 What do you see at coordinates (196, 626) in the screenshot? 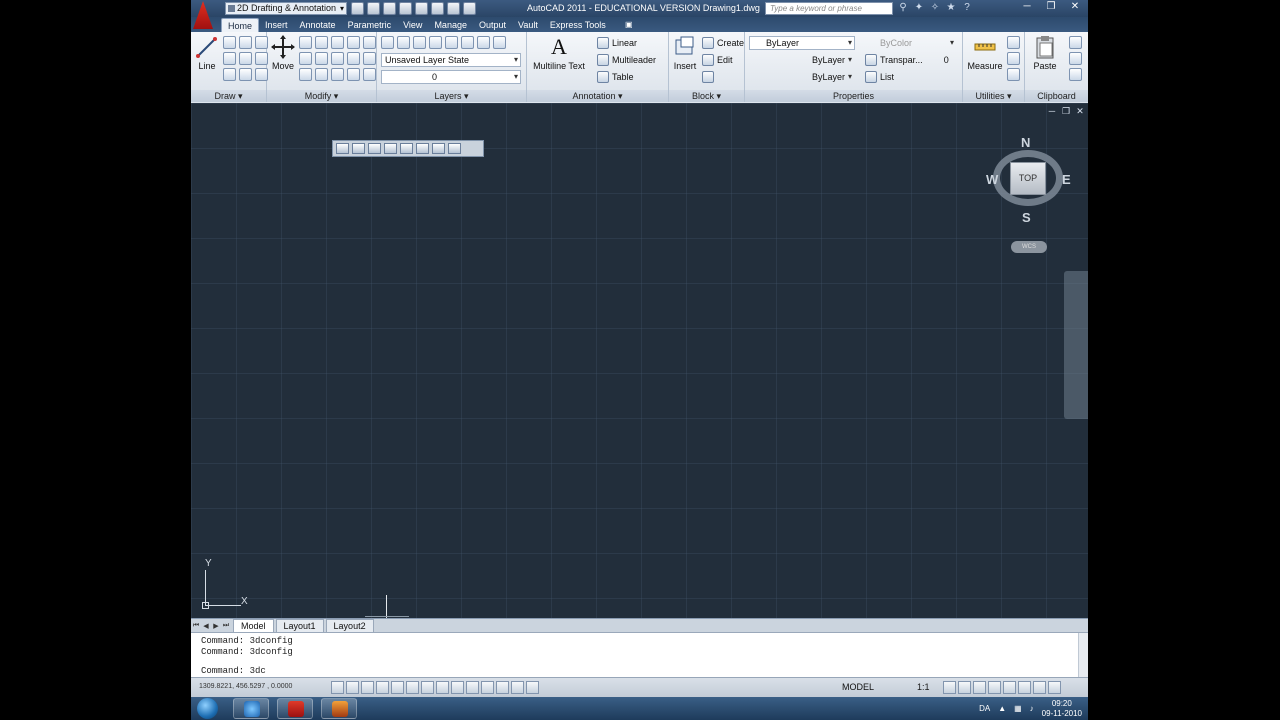
I see `first-tab-icon: ⏮` at bounding box center [196, 626].